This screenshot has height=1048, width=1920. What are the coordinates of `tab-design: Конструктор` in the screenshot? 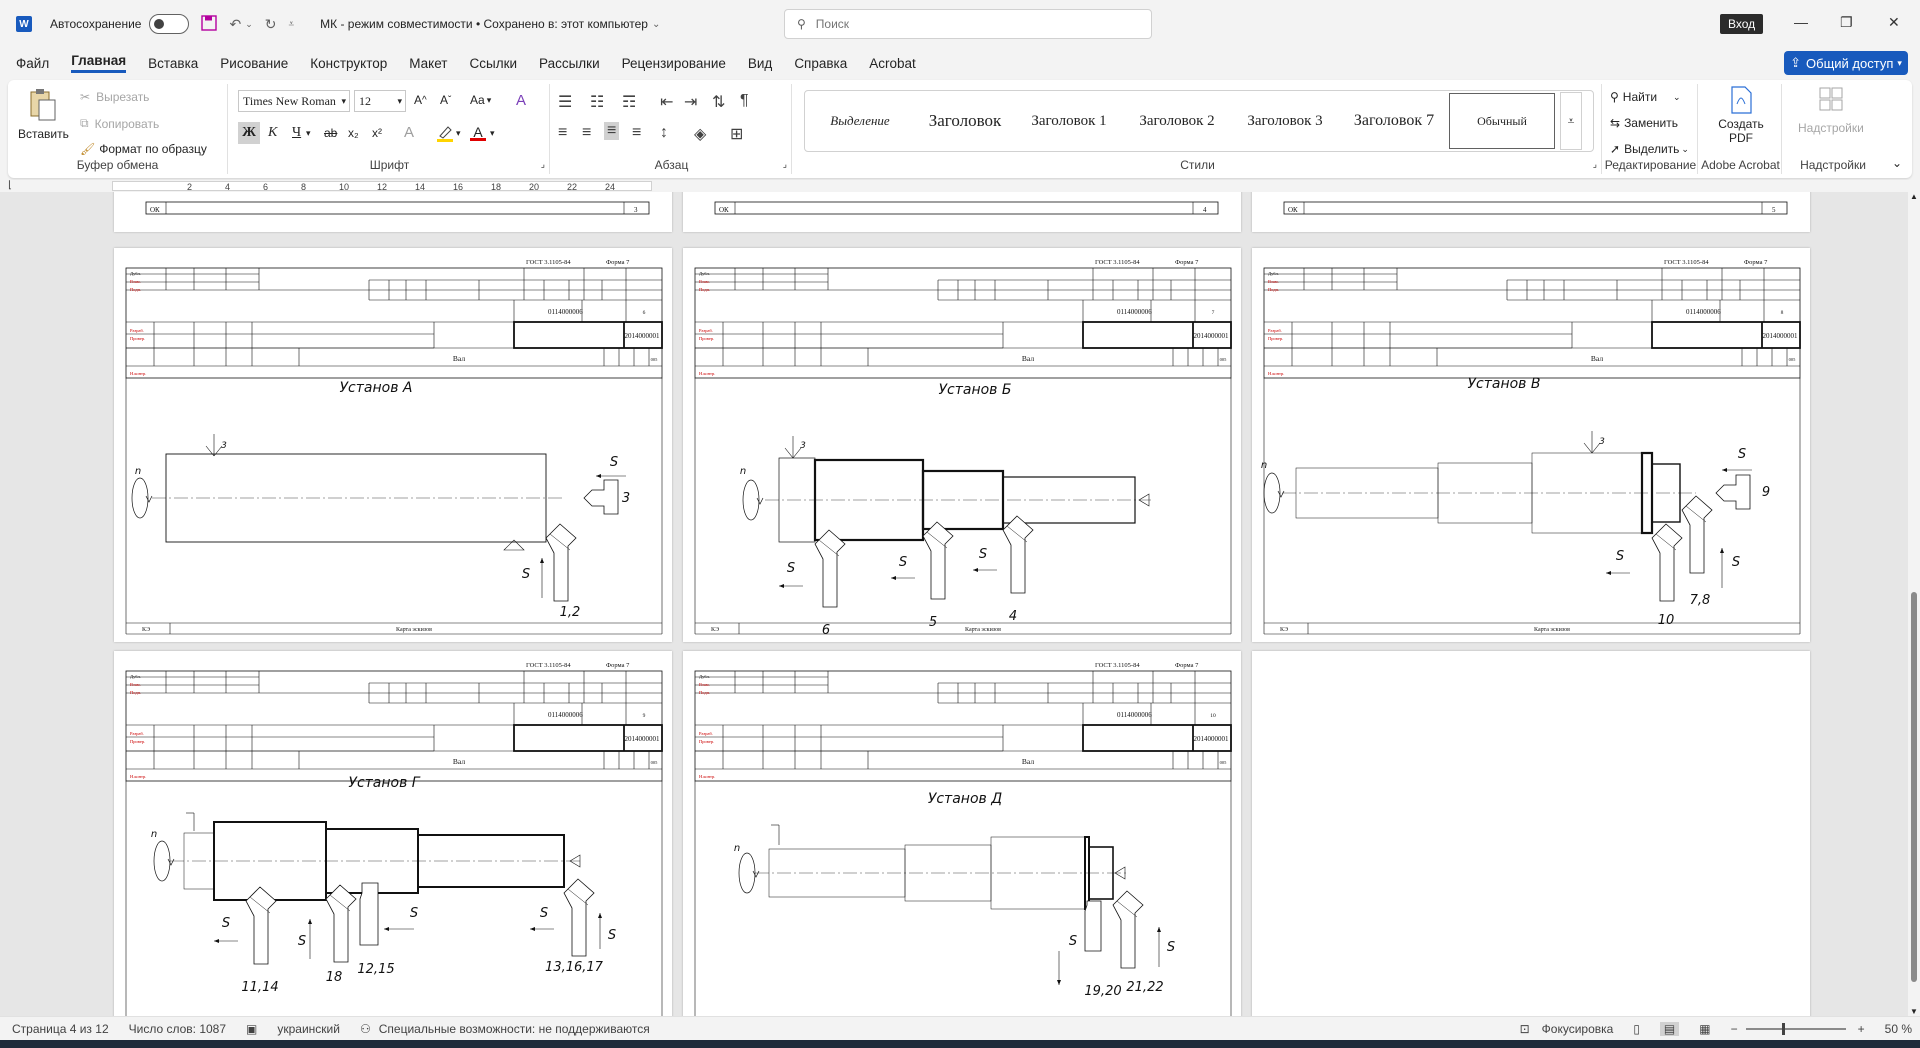 It's located at (348, 63).